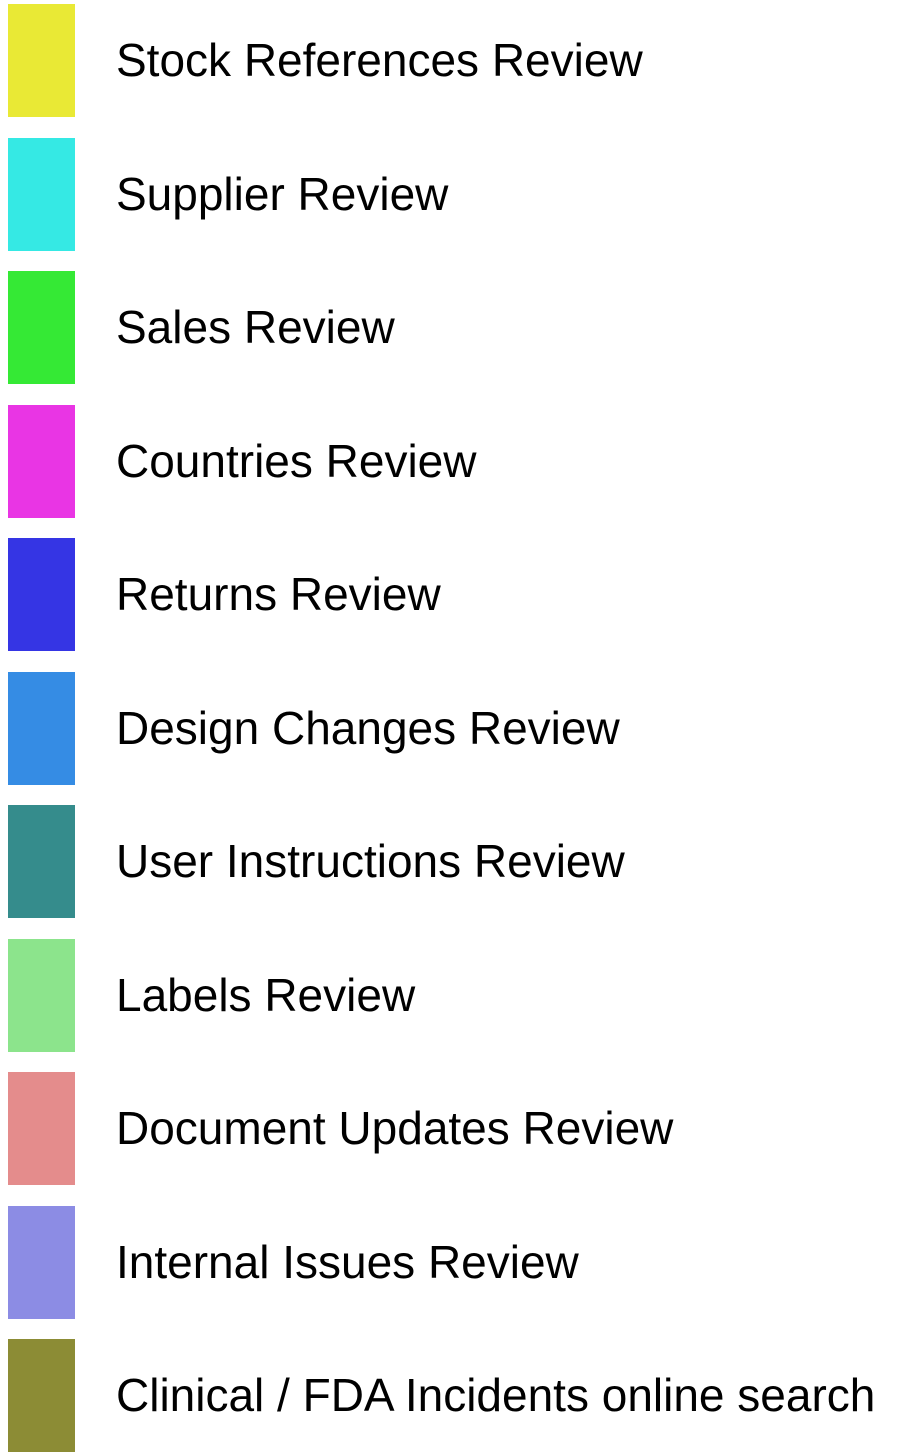  I want to click on legend-entry: Sales Review, so click(457, 327).